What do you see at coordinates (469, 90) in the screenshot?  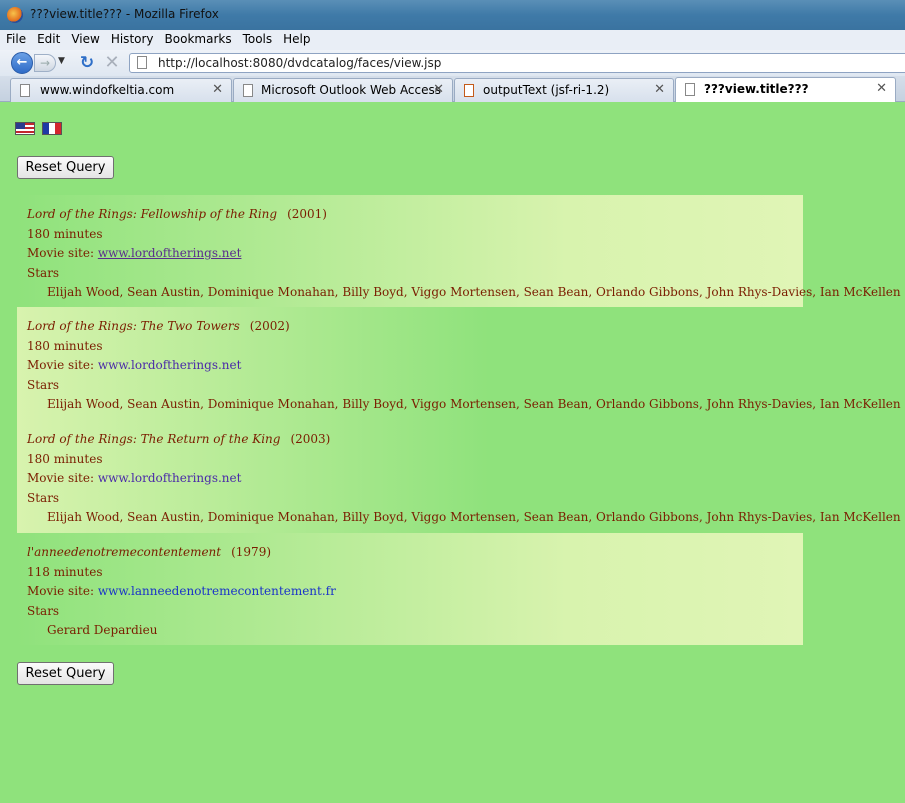 I see `java-icon` at bounding box center [469, 90].